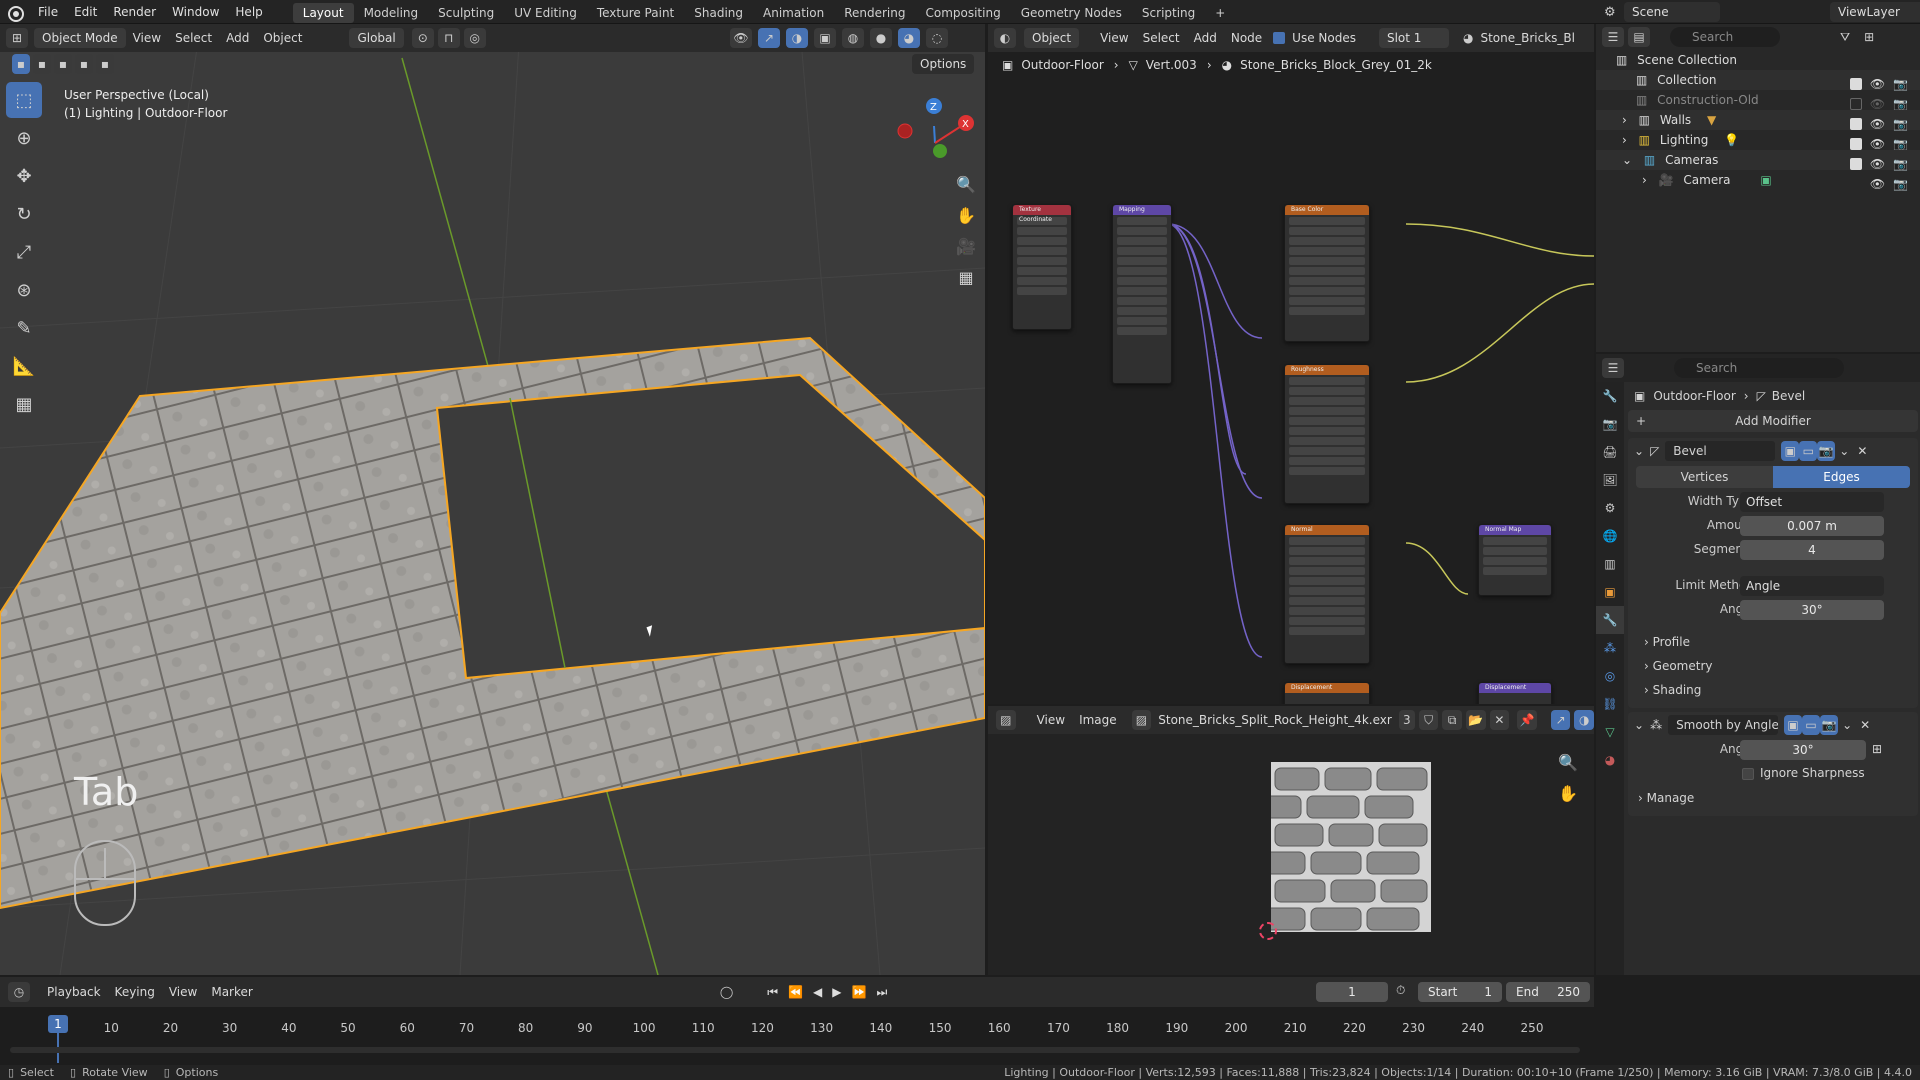  What do you see at coordinates (1515, 693) in the screenshot?
I see `node-displacement: Displacement` at bounding box center [1515, 693].